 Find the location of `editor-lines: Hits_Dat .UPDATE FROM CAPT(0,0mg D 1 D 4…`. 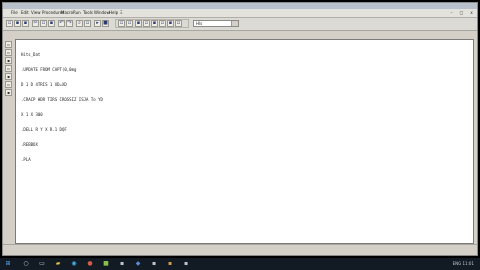

editor-lines: Hits_Dat .UPDATE FROM CAPT(0,0mg D 1 D 4… is located at coordinates (62, 107).